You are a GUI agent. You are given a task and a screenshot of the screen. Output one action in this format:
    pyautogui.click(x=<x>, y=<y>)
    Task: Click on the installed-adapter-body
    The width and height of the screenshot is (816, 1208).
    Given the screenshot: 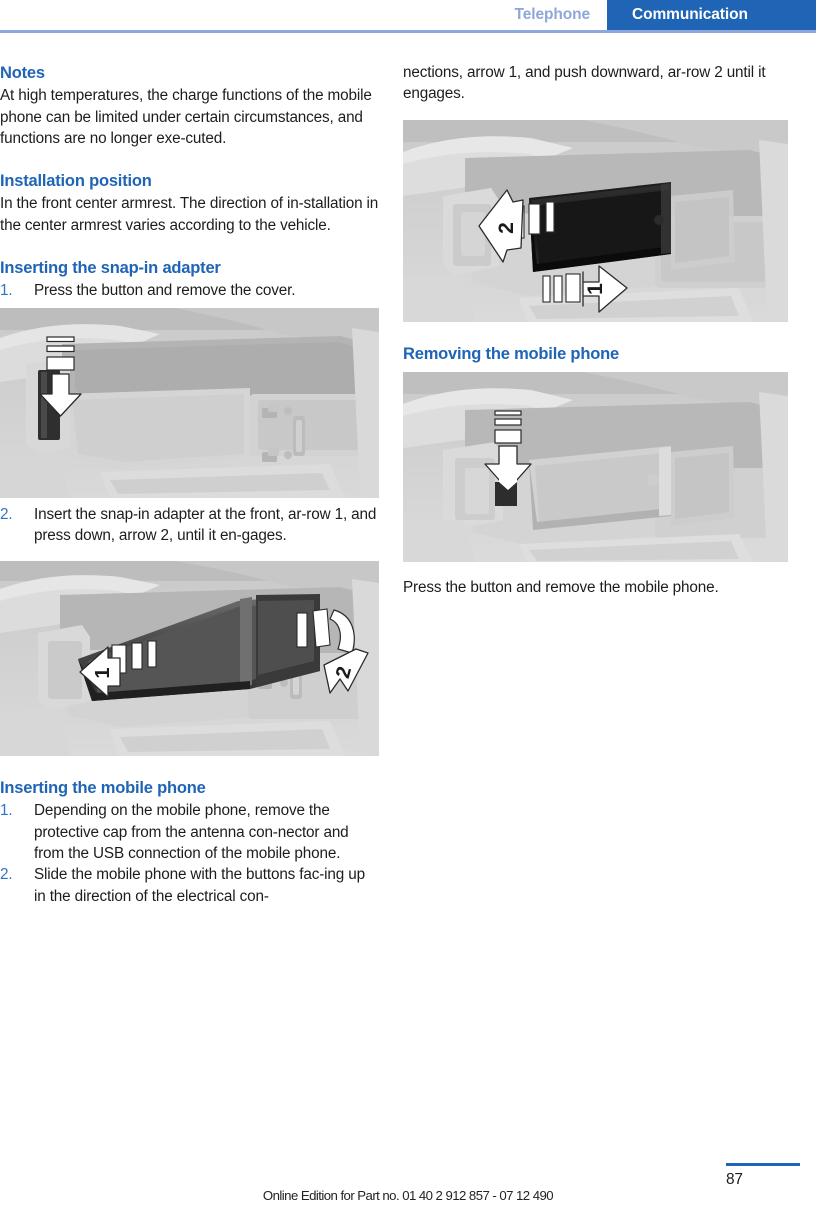 What is the action you would take?
    pyautogui.click(x=632, y=487)
    